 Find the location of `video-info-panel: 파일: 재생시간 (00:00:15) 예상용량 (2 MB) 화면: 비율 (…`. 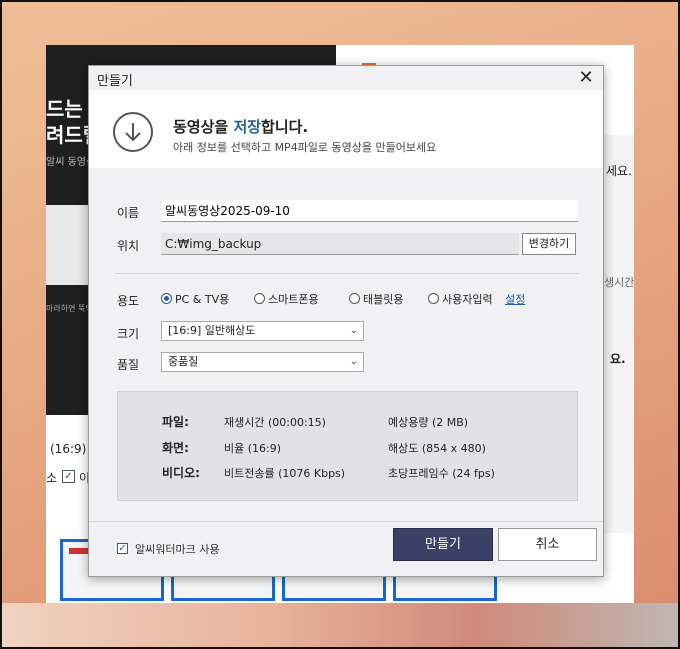

video-info-panel: 파일: 재생시간 (00:00:15) 예상용량 (2 MB) 화면: 비율 (… is located at coordinates (347, 446).